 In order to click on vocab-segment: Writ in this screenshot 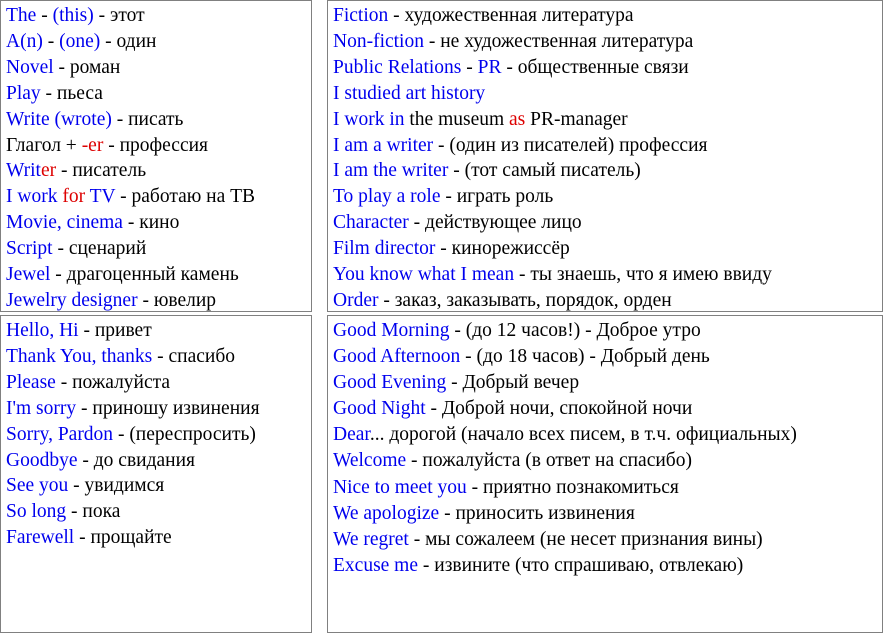, I will do `click(23, 171)`.